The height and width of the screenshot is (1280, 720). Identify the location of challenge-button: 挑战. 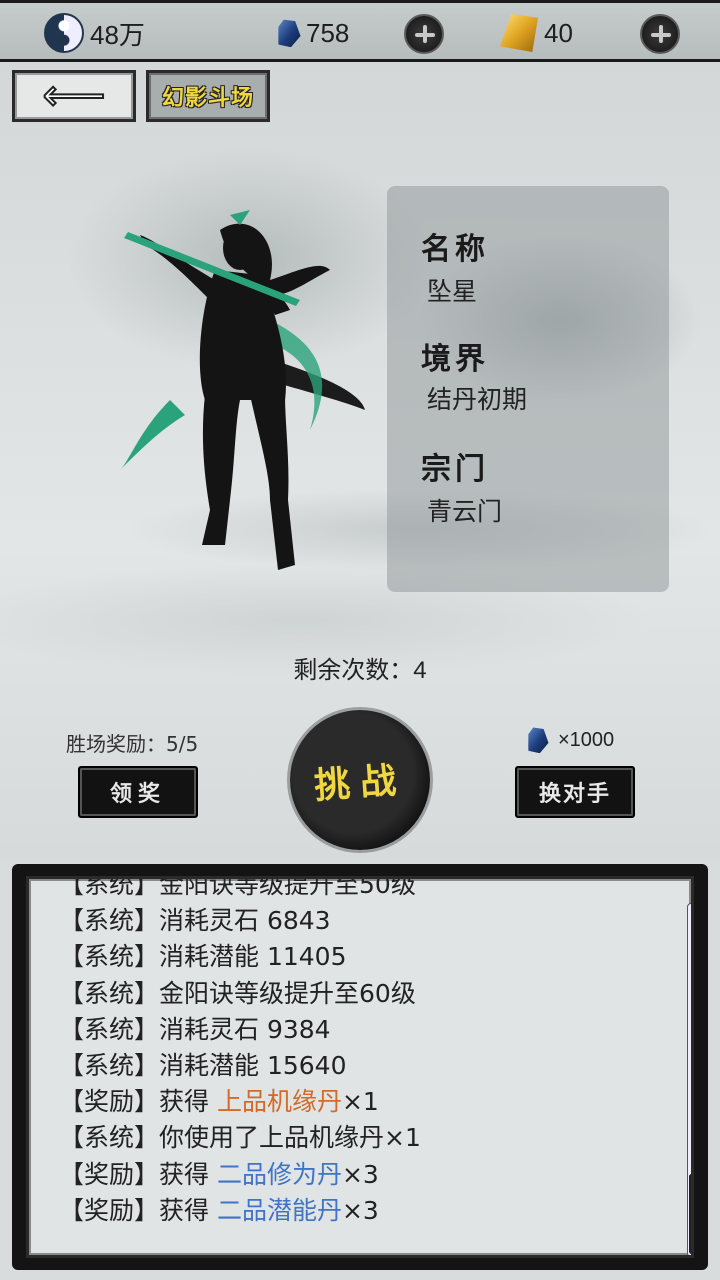
(360, 780).